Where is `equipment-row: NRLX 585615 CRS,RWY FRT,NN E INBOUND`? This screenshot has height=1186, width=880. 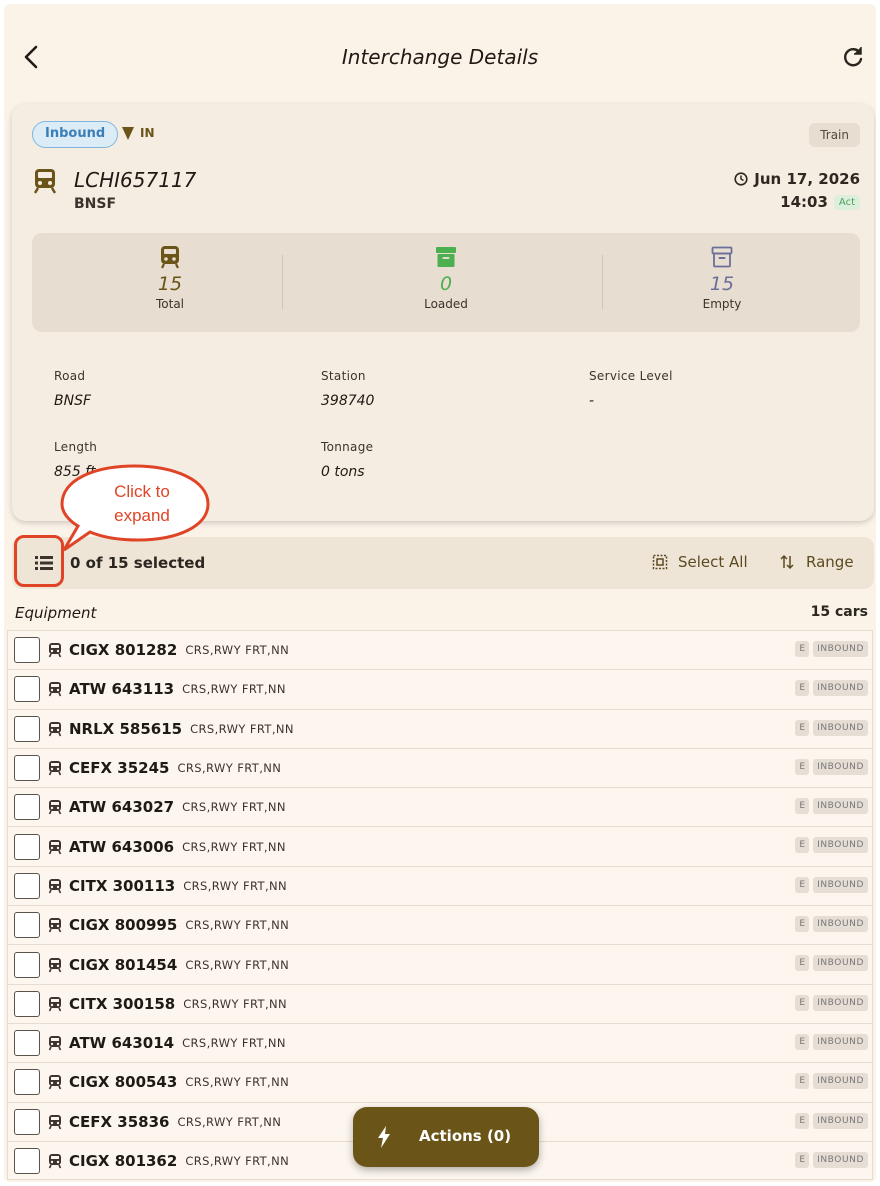 equipment-row: NRLX 585615 CRS,RWY FRT,NN E INBOUND is located at coordinates (440, 728).